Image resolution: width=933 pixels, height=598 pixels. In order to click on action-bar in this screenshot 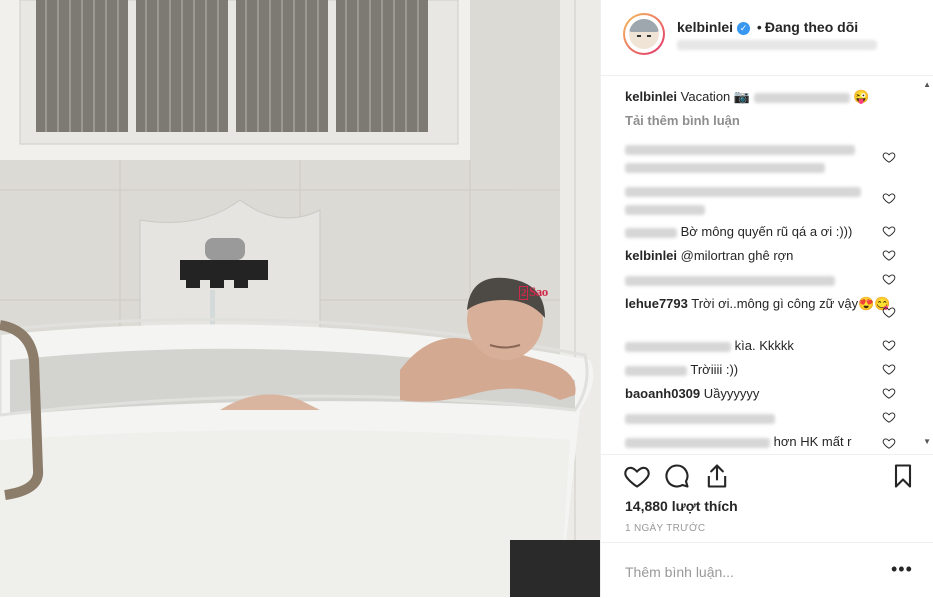, I will do `click(773, 477)`.